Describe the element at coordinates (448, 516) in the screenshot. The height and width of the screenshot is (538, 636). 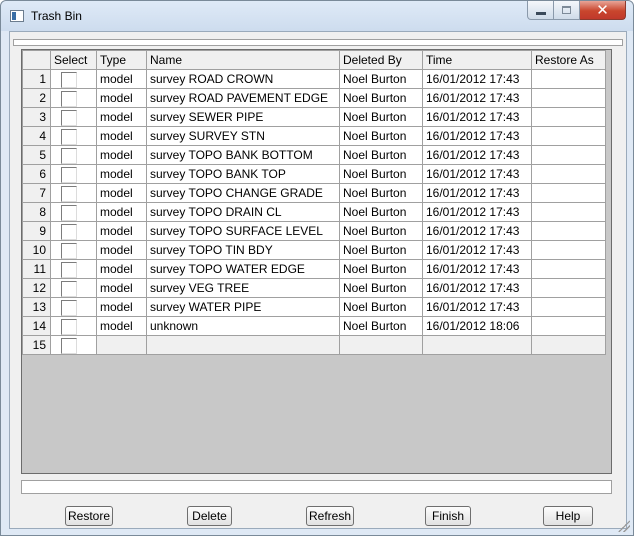
I see `finish-button: Finish` at that location.